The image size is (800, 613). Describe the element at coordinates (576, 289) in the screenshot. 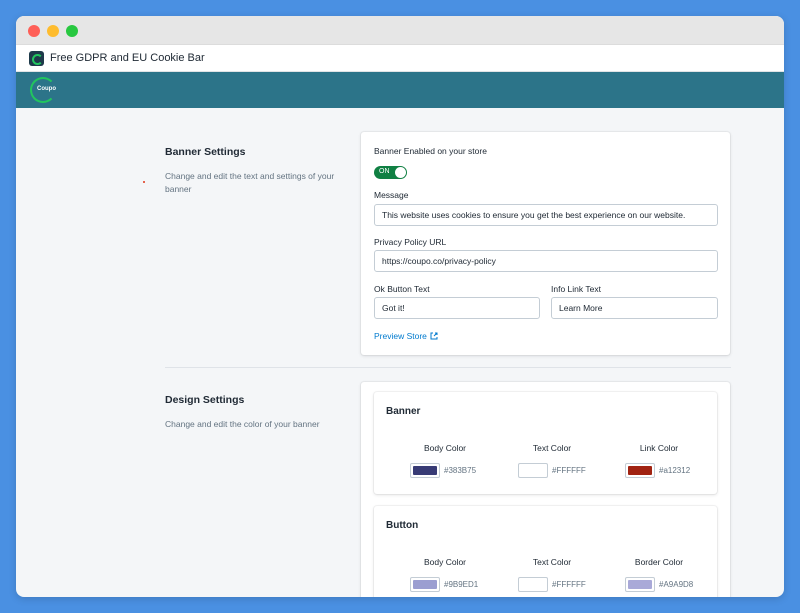

I see `info-link-text-label: Info Link Text` at that location.